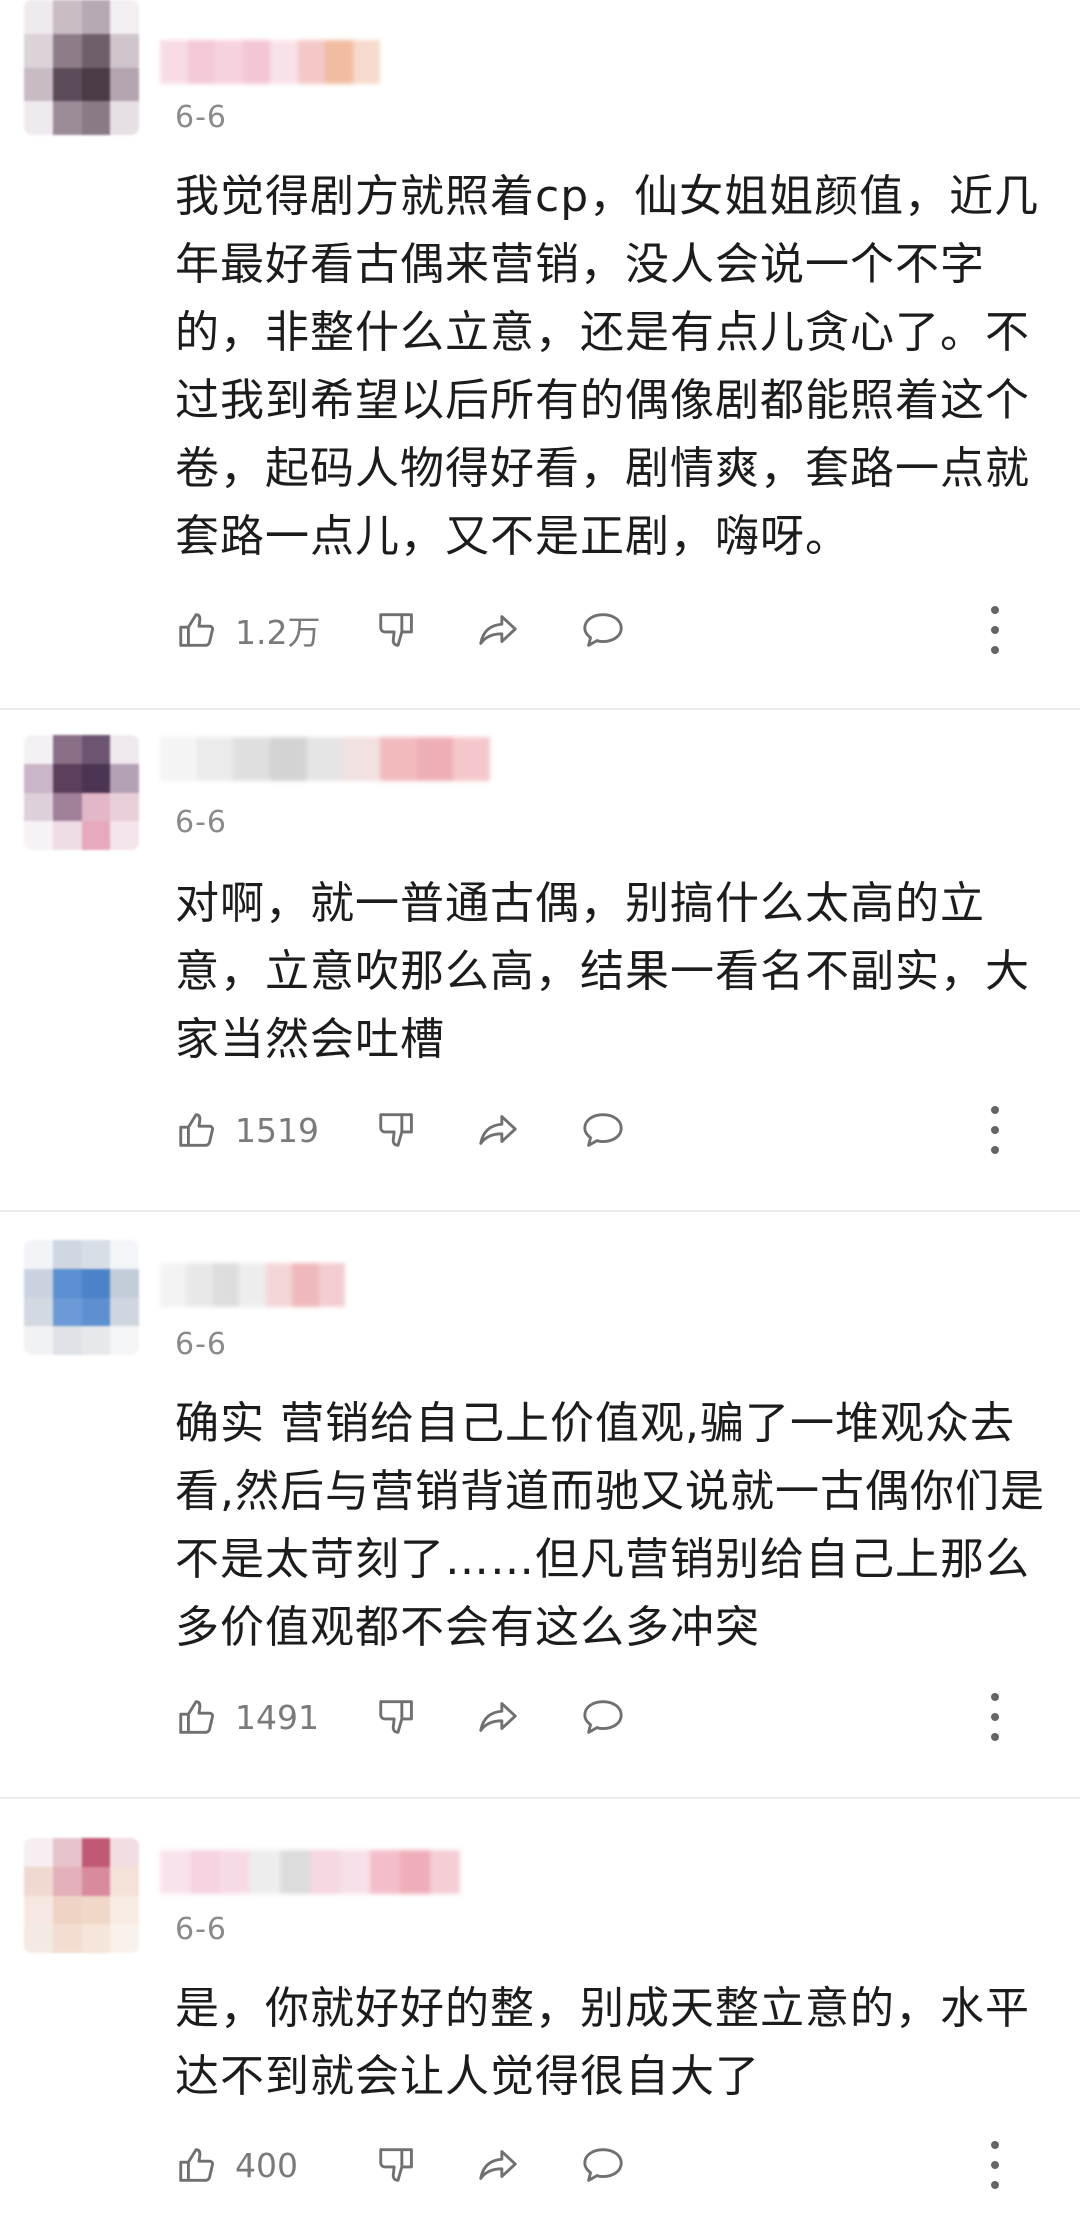 This screenshot has height=2230, width=1080. Describe the element at coordinates (266, 2165) in the screenshot. I see `like-count: 400` at that location.